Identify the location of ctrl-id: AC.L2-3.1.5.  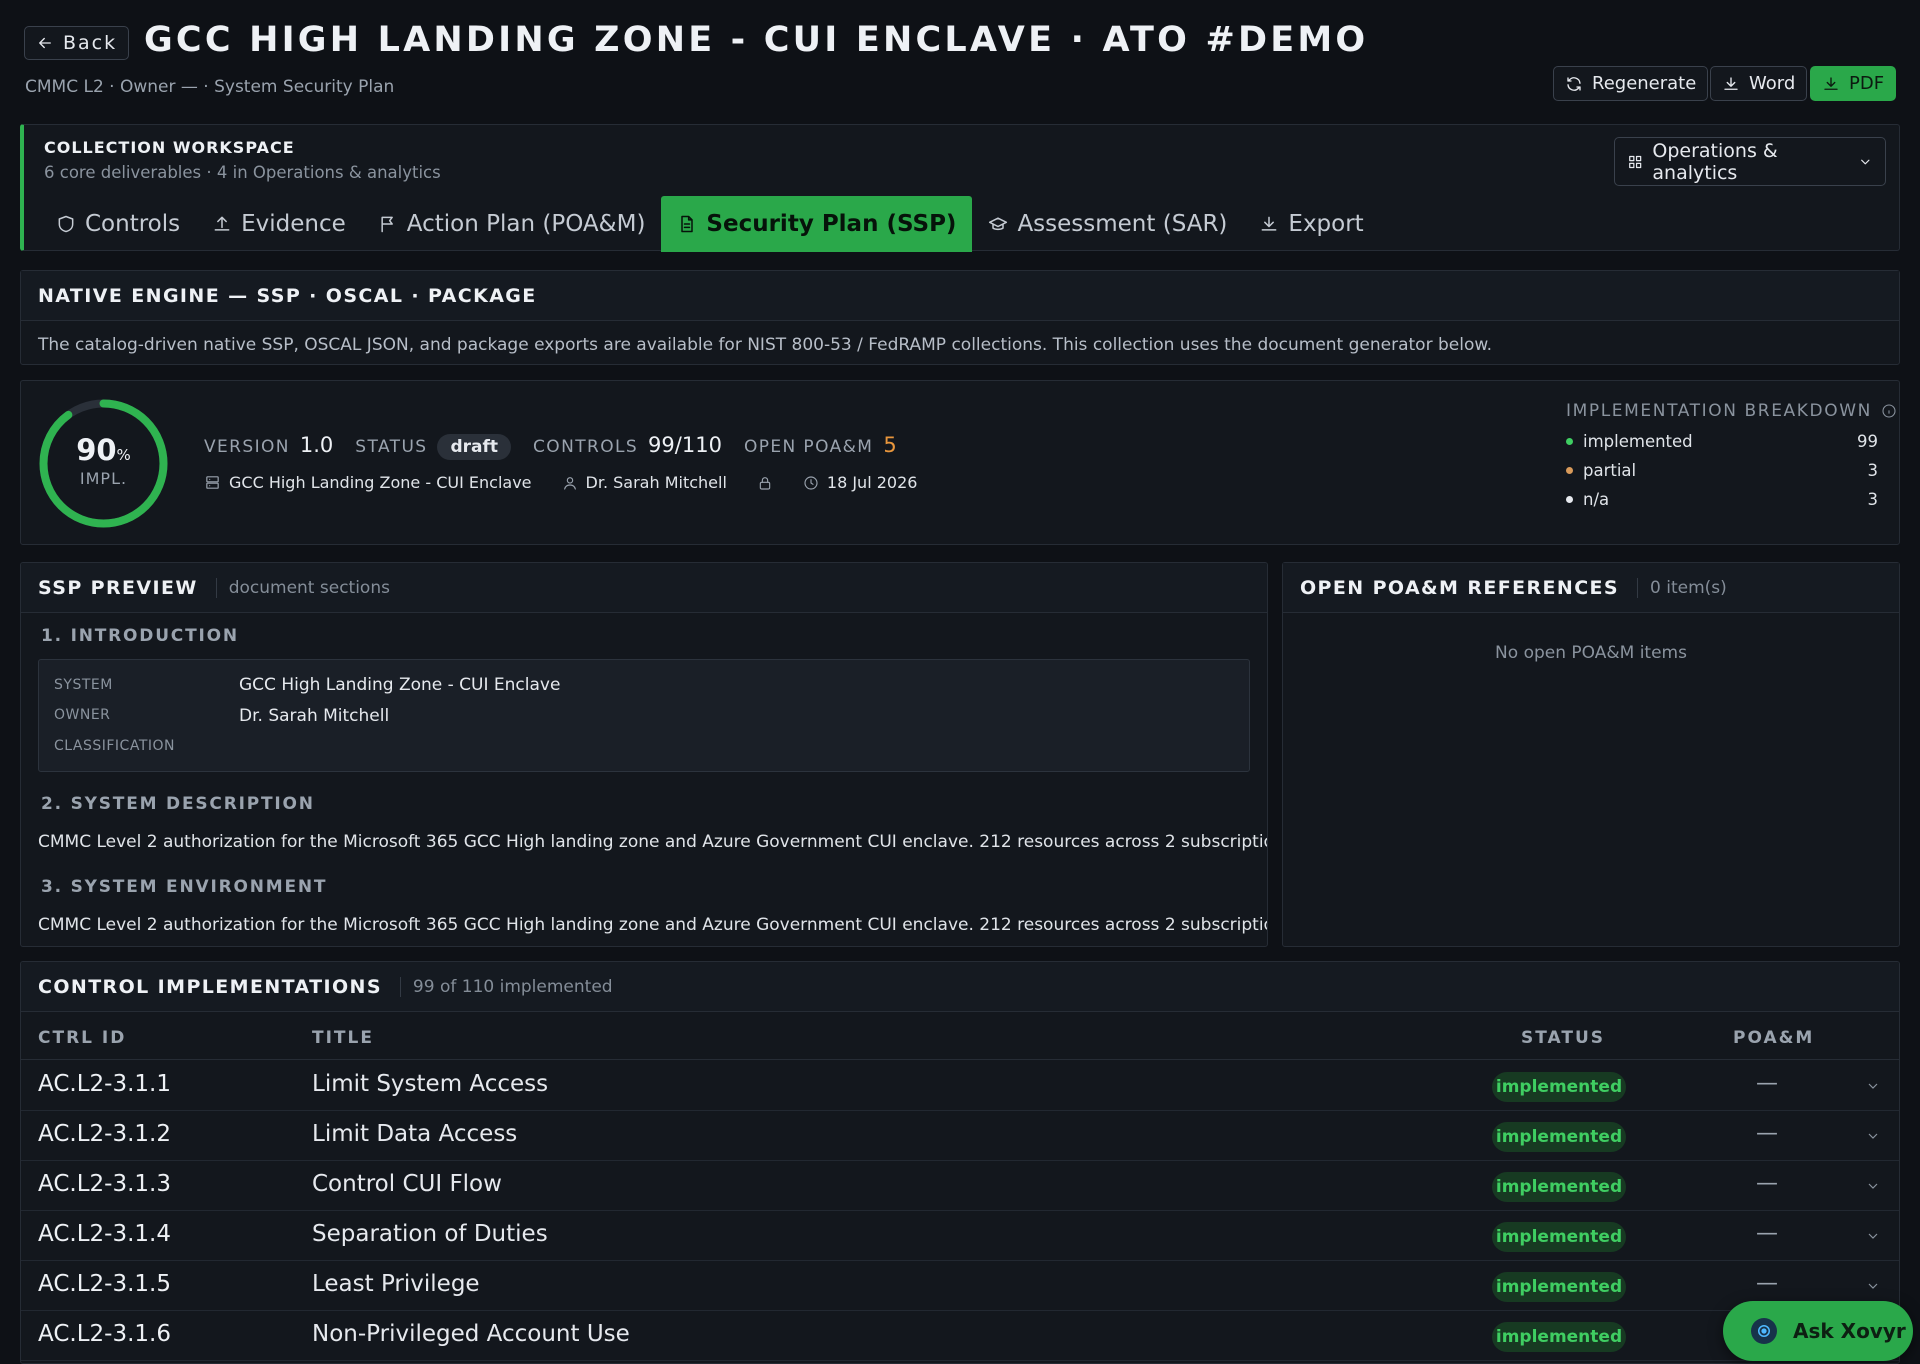
(104, 1284).